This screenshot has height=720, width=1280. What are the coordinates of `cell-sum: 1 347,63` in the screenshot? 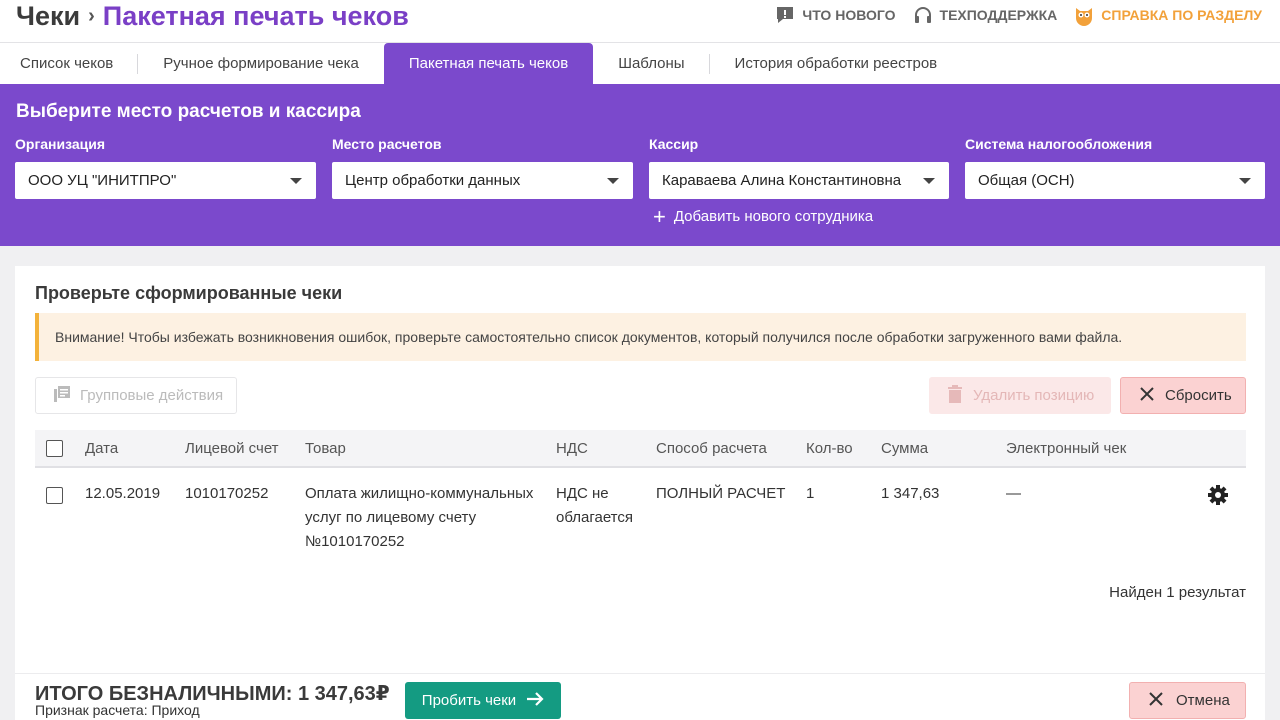 It's located at (910, 493).